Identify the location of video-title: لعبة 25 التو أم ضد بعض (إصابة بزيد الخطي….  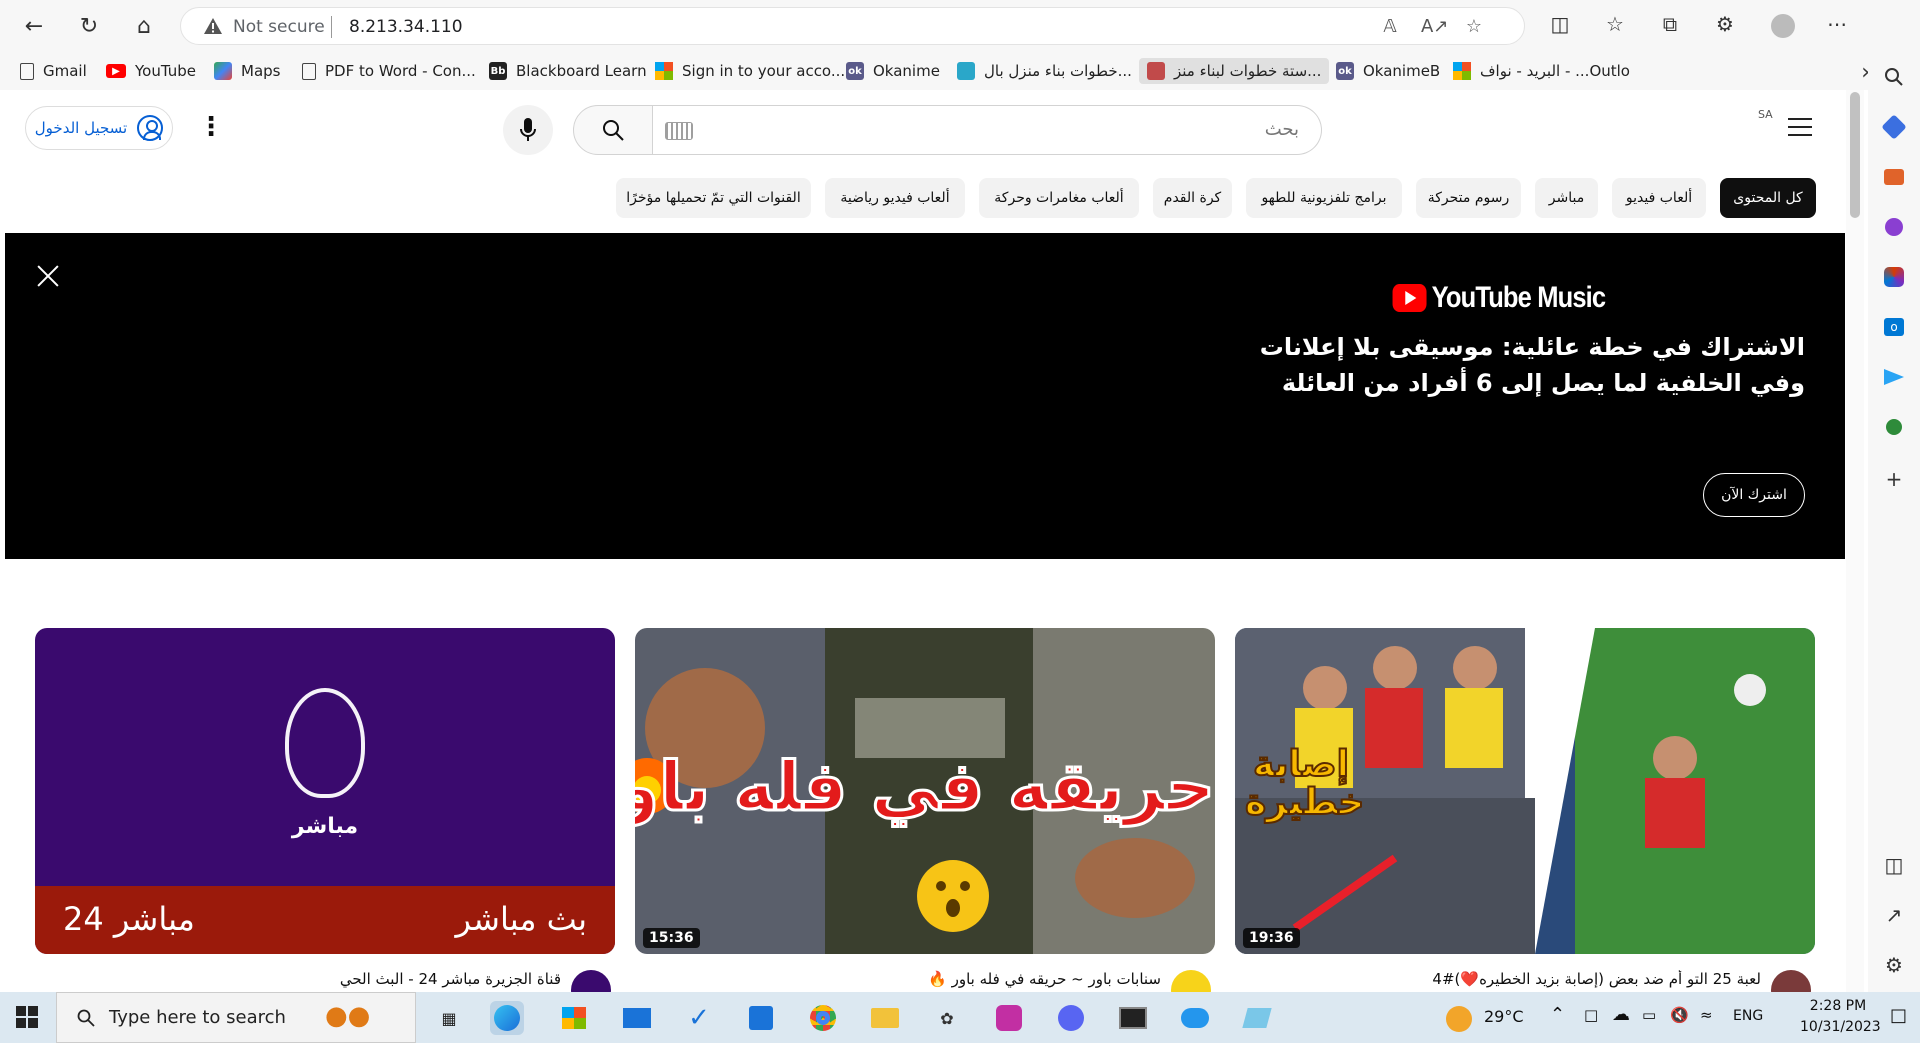
(1498, 981).